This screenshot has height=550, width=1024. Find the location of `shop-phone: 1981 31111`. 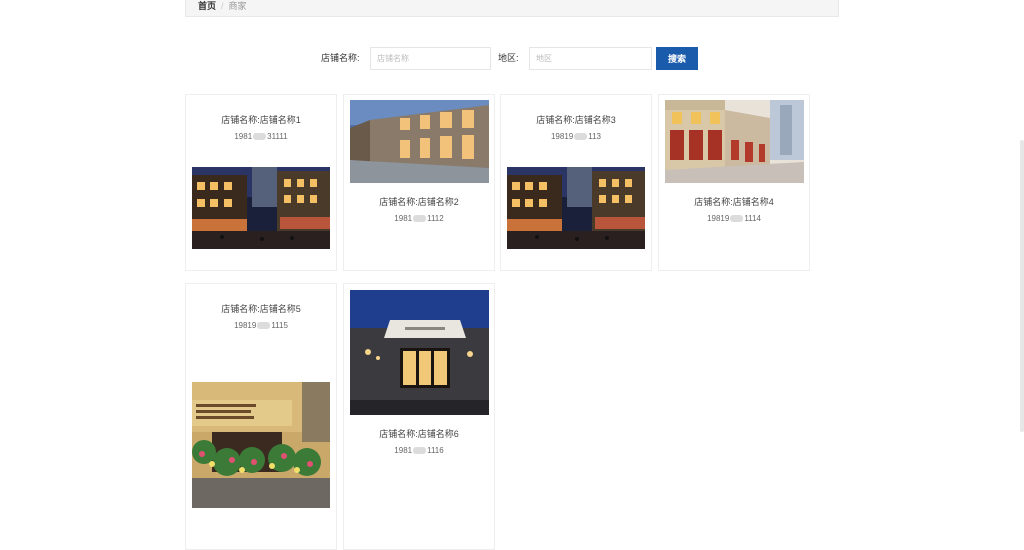

shop-phone: 1981 31111 is located at coordinates (261, 136).